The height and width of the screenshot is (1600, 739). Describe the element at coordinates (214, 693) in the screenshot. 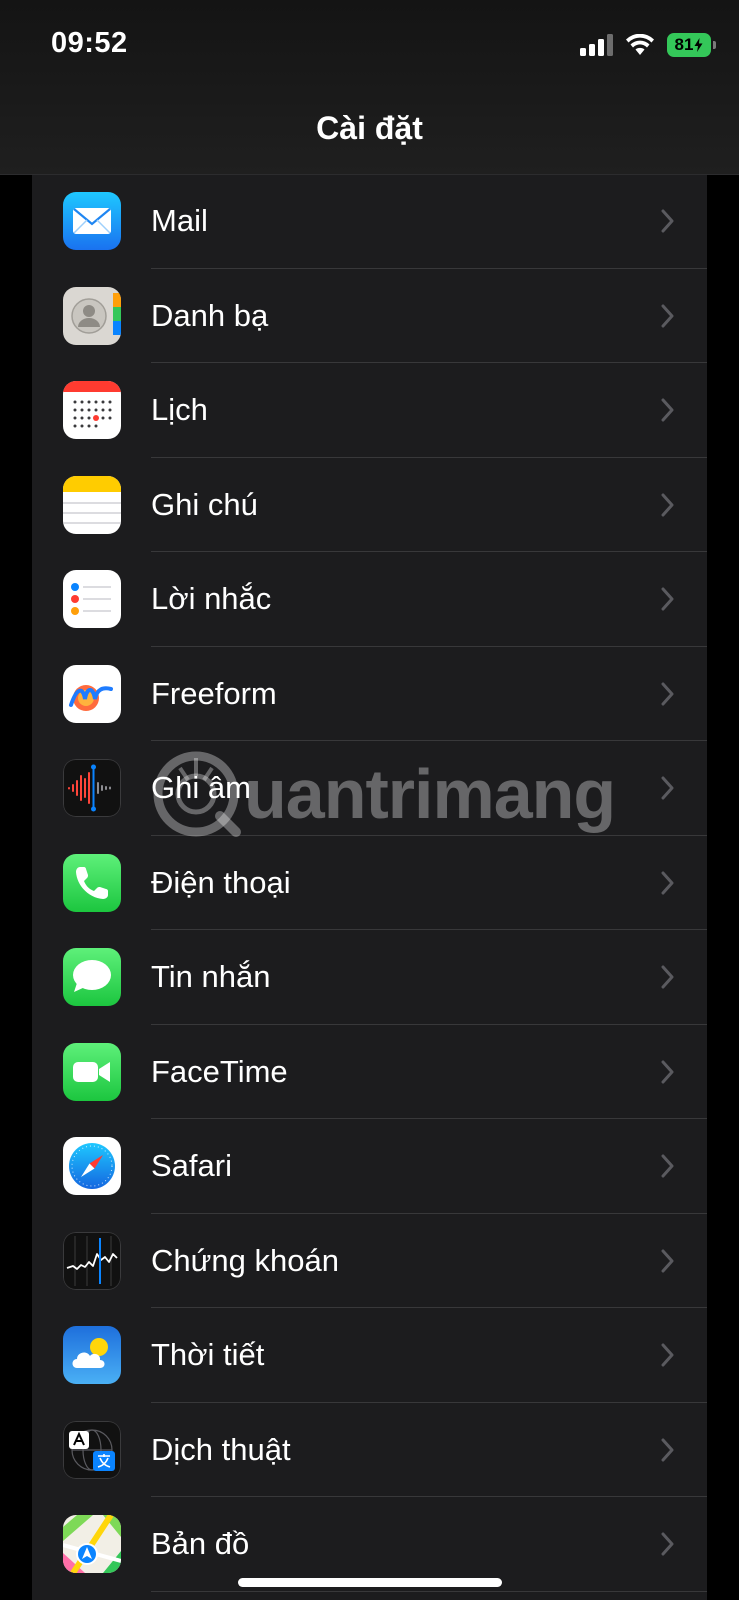

I see `settings-row-label: Freeform` at that location.